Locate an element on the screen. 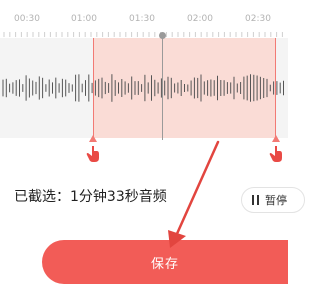 This screenshot has height=284, width=320. time-label-0200: 02:00 is located at coordinates (200, 19).